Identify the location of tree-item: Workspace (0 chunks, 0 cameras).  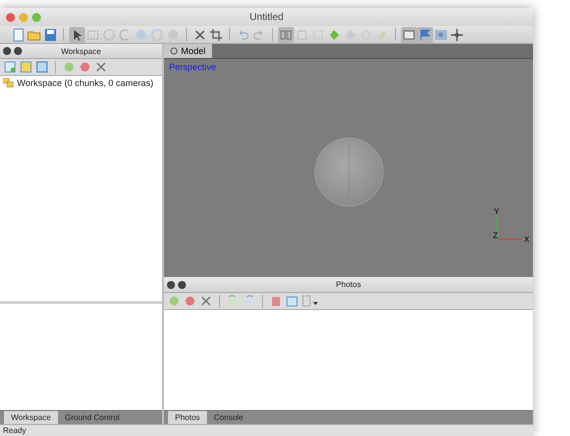
(81, 83).